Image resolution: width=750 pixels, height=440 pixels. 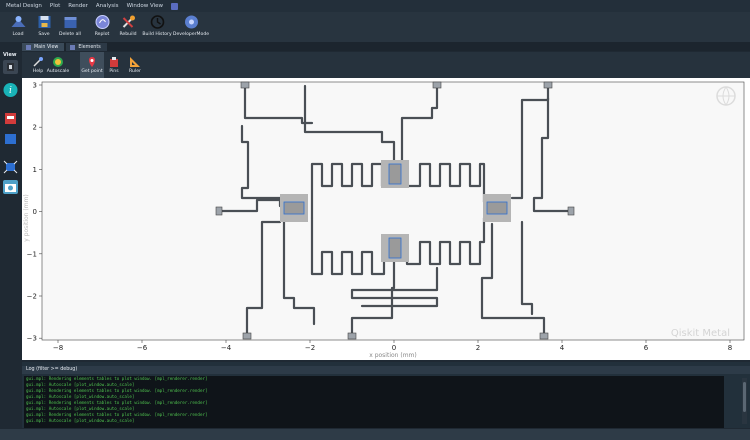 What do you see at coordinates (38, 71) in the screenshot?
I see `help-label: Help` at bounding box center [38, 71].